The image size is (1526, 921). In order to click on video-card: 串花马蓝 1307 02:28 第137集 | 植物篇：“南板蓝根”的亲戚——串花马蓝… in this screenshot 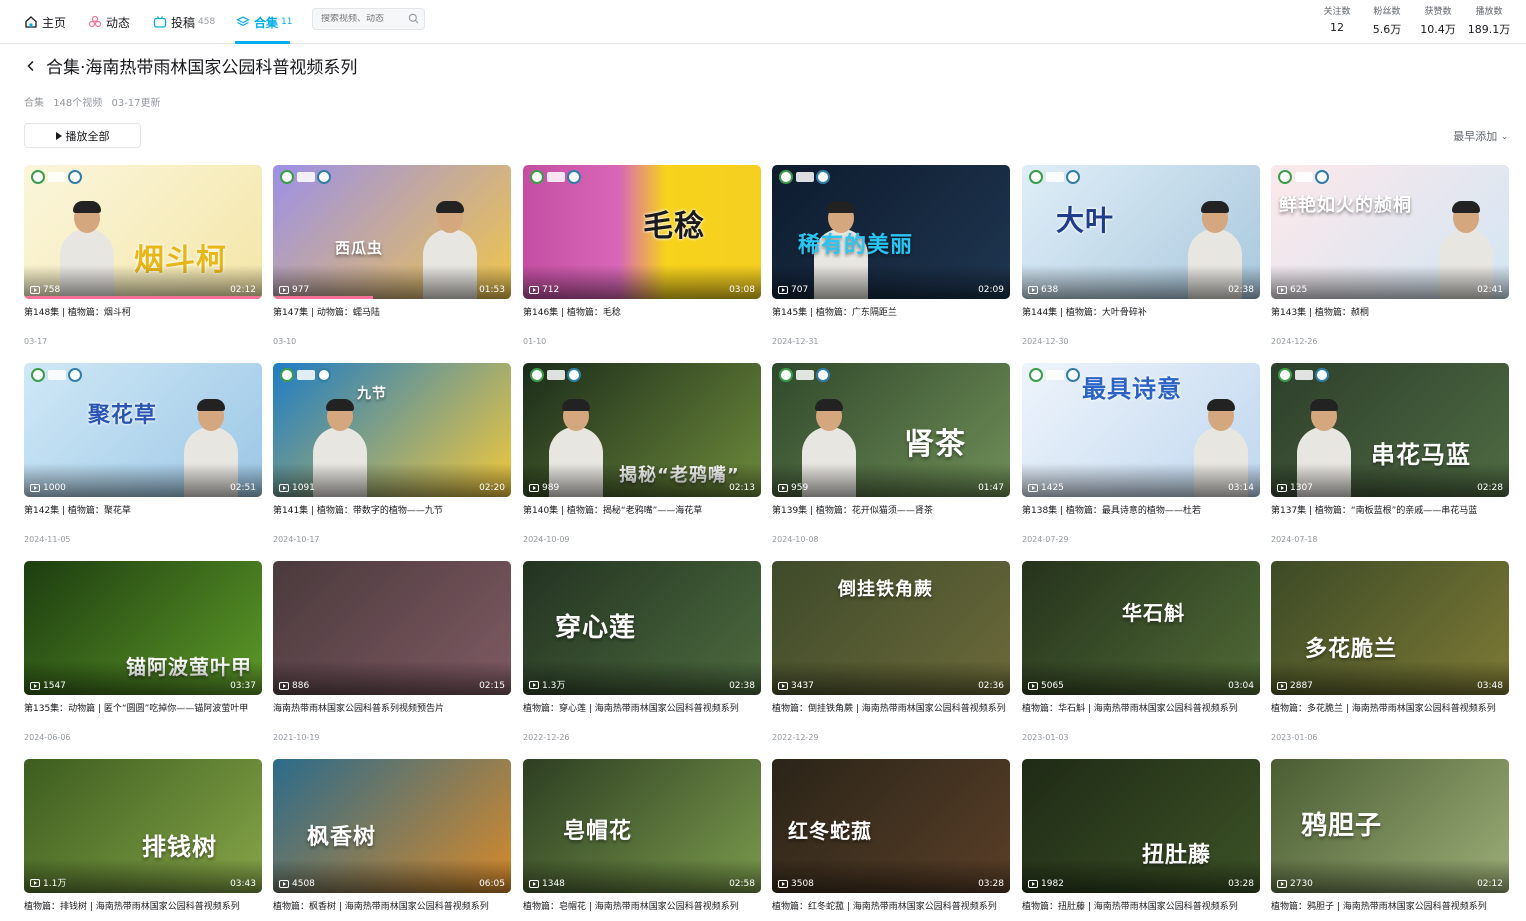, I will do `click(1390, 453)`.